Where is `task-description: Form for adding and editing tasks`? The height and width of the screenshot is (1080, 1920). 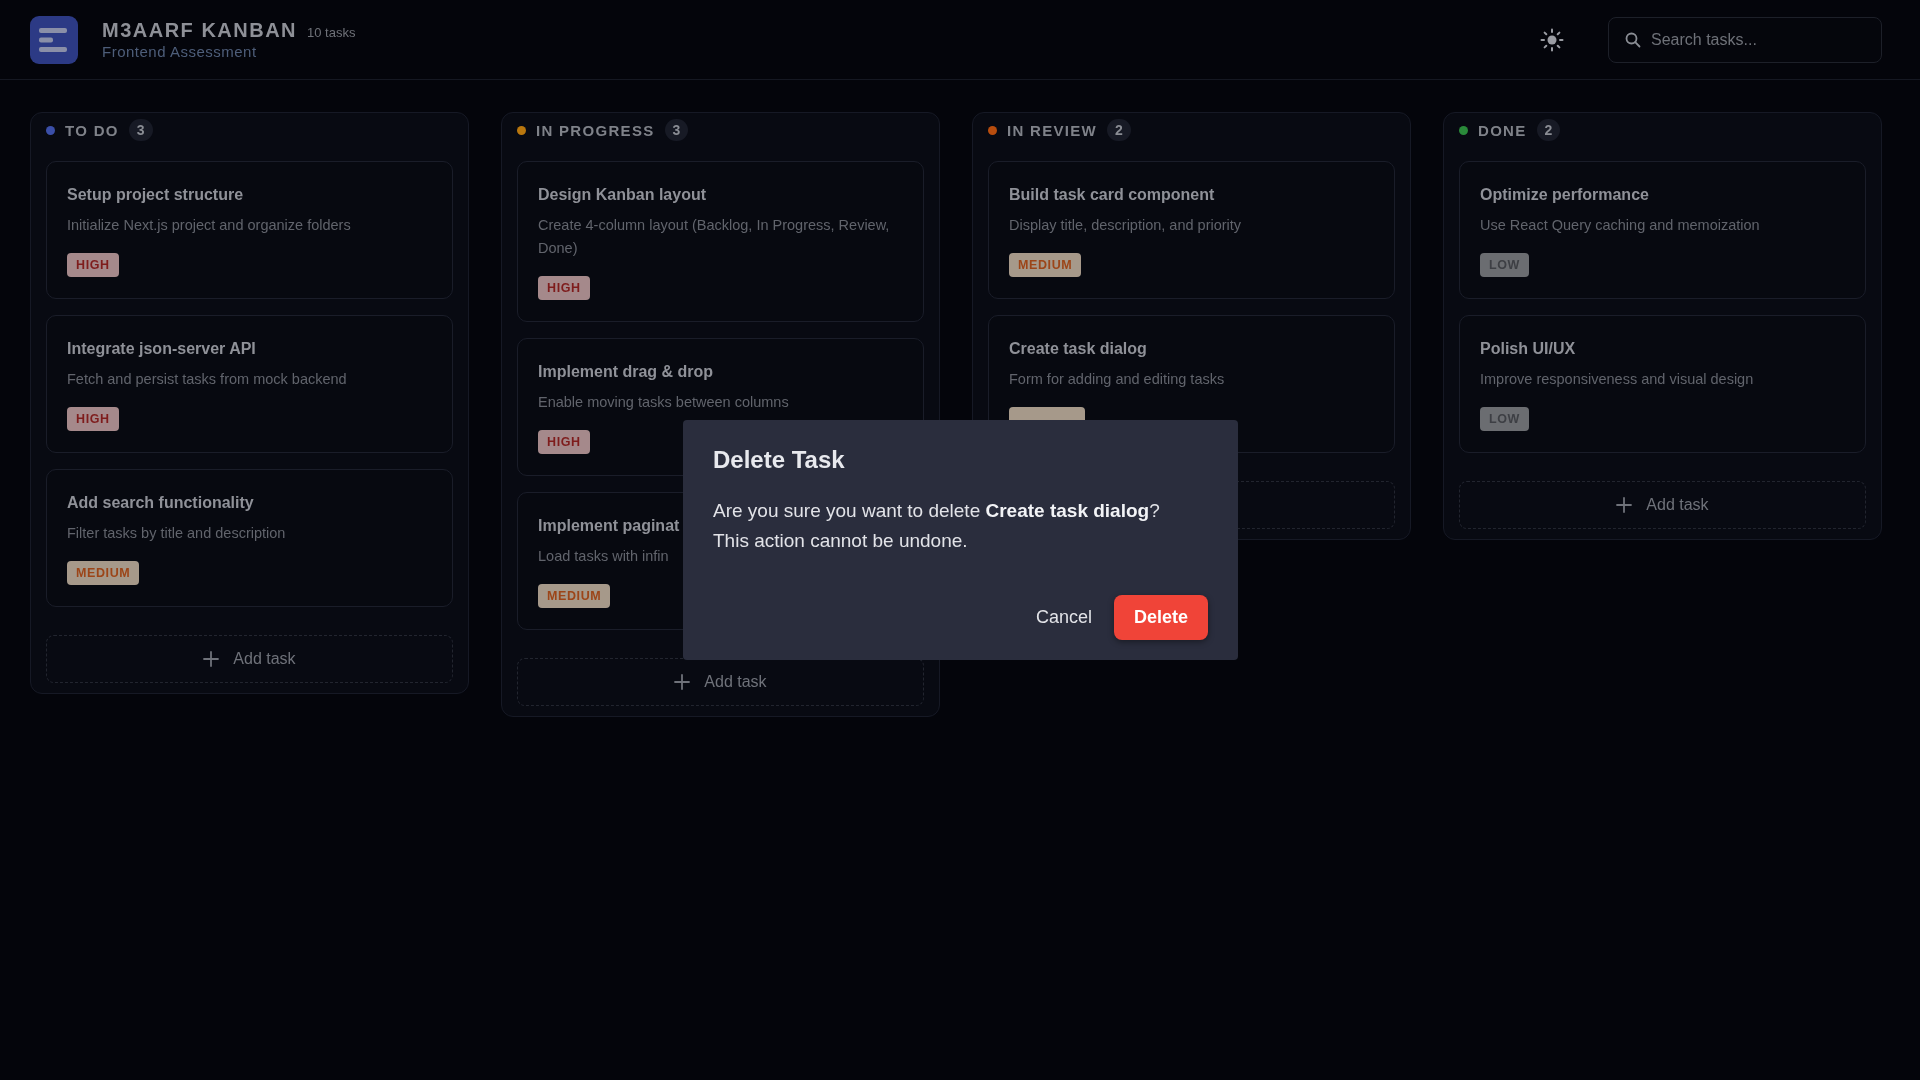 task-description: Form for adding and editing tasks is located at coordinates (1117, 379).